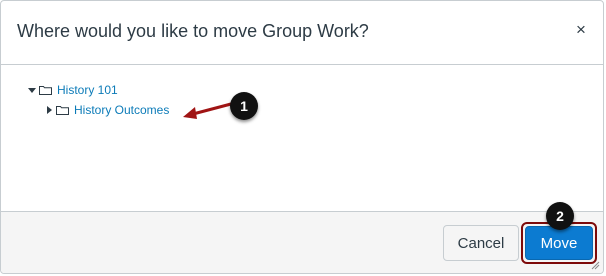  Describe the element at coordinates (49, 110) in the screenshot. I see `caret-right-icon` at that location.